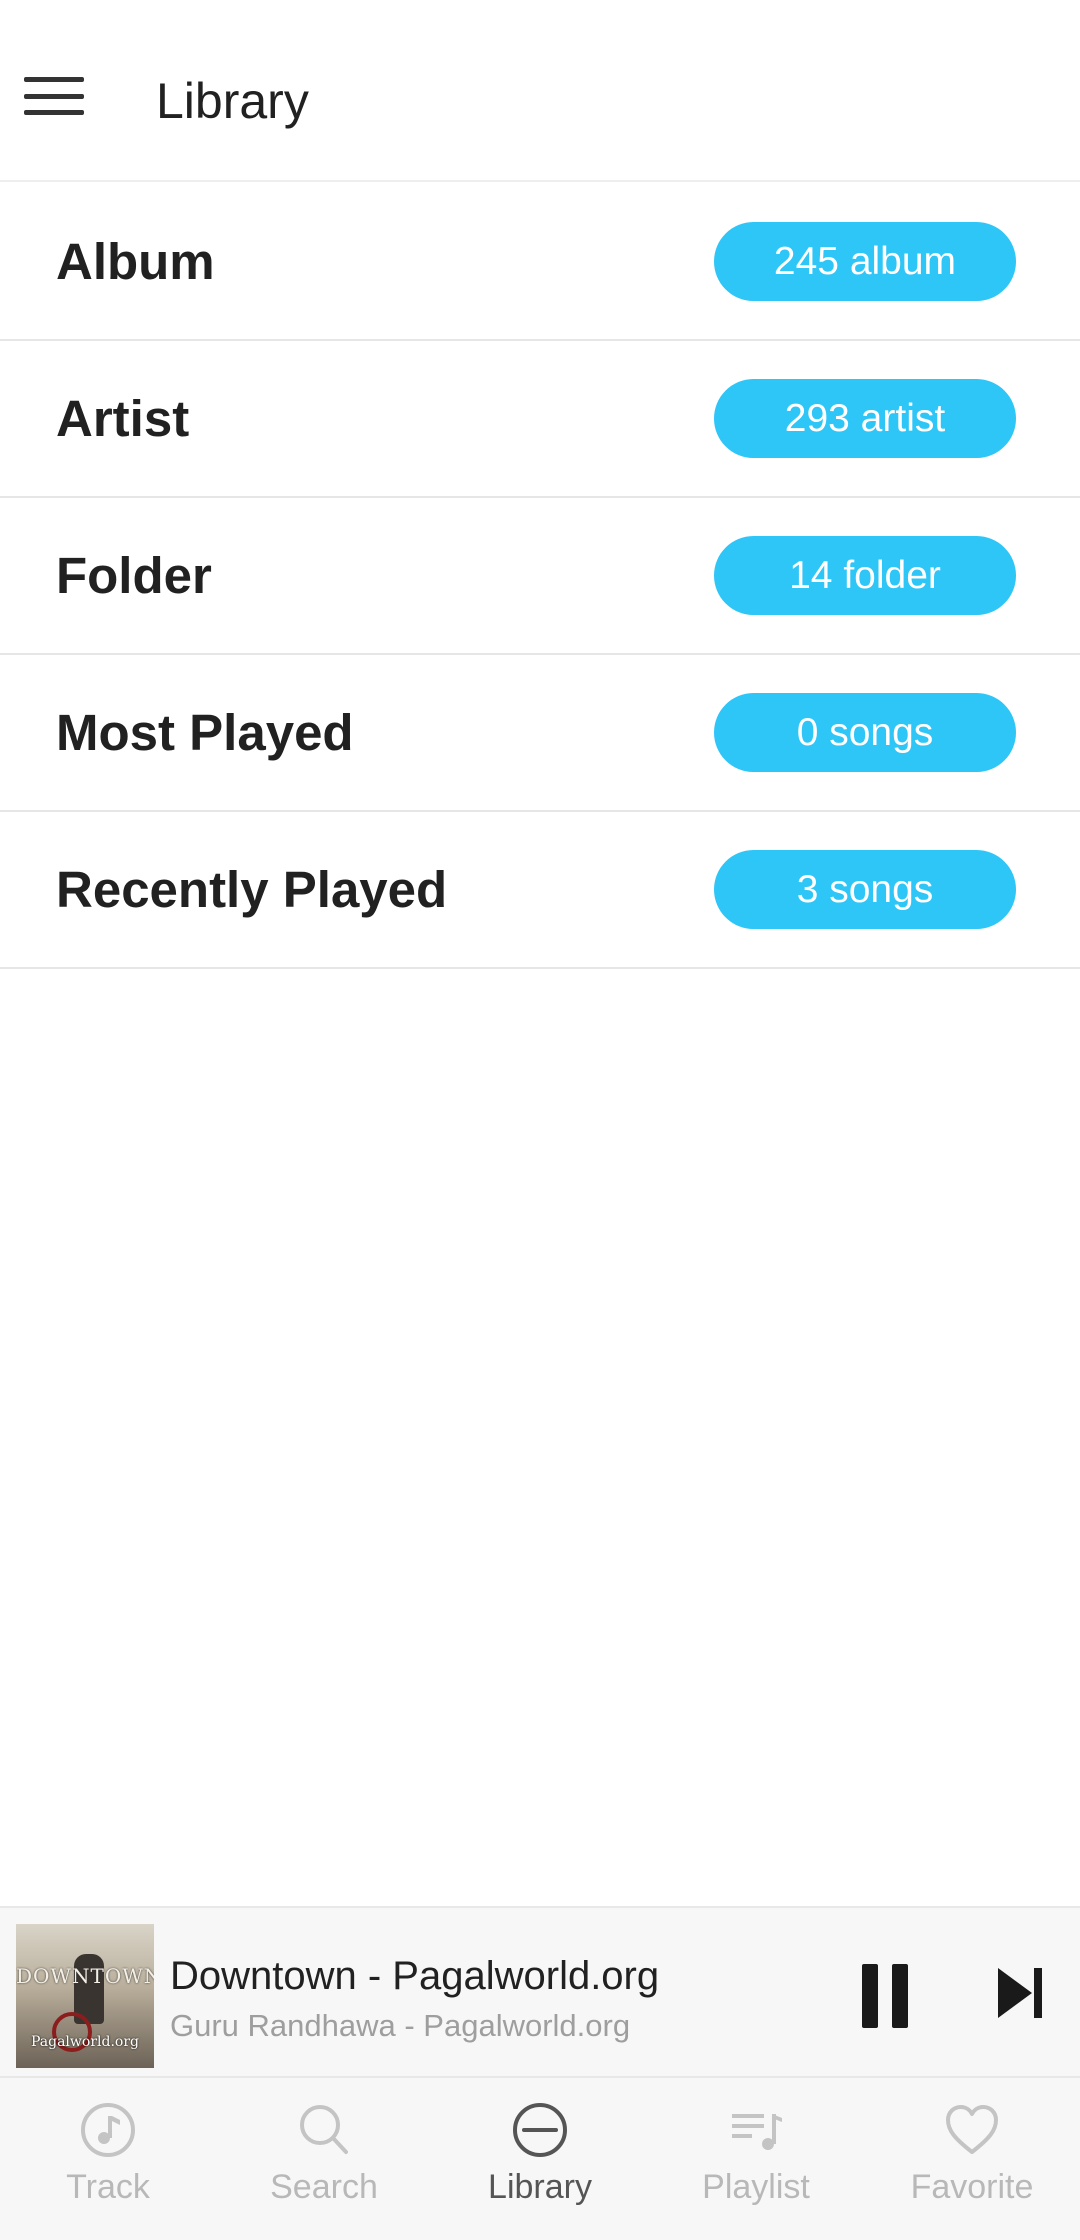 The height and width of the screenshot is (2240, 1080). I want to click on nav-label: Library, so click(540, 2187).